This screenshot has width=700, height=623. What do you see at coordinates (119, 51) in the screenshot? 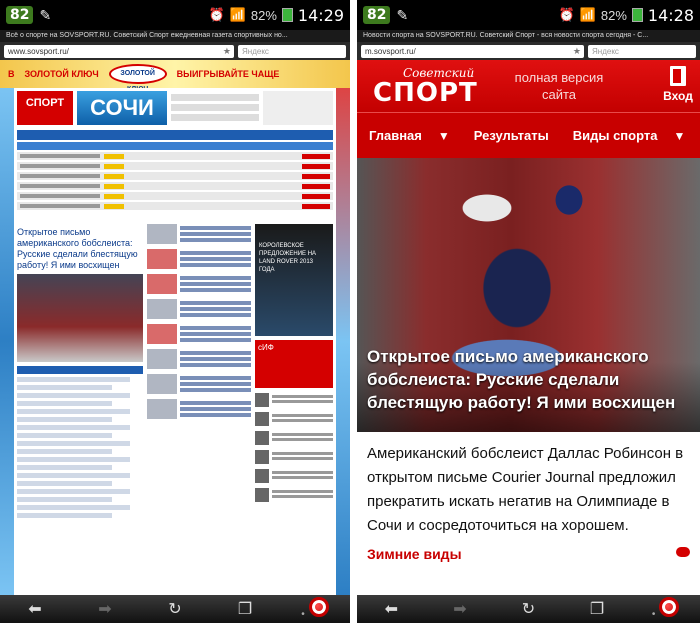
I see `url-field: www.sovsport.ru/ ★` at bounding box center [119, 51].